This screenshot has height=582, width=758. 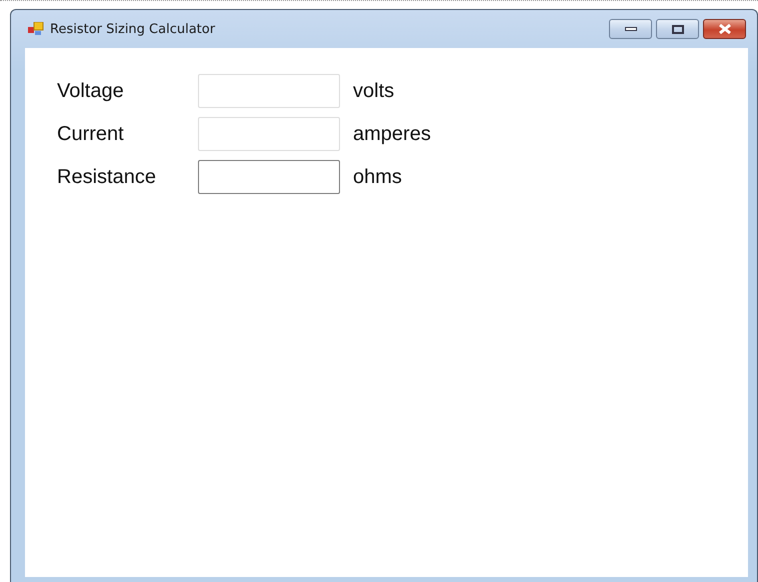 I want to click on maximize-icon, so click(x=678, y=29).